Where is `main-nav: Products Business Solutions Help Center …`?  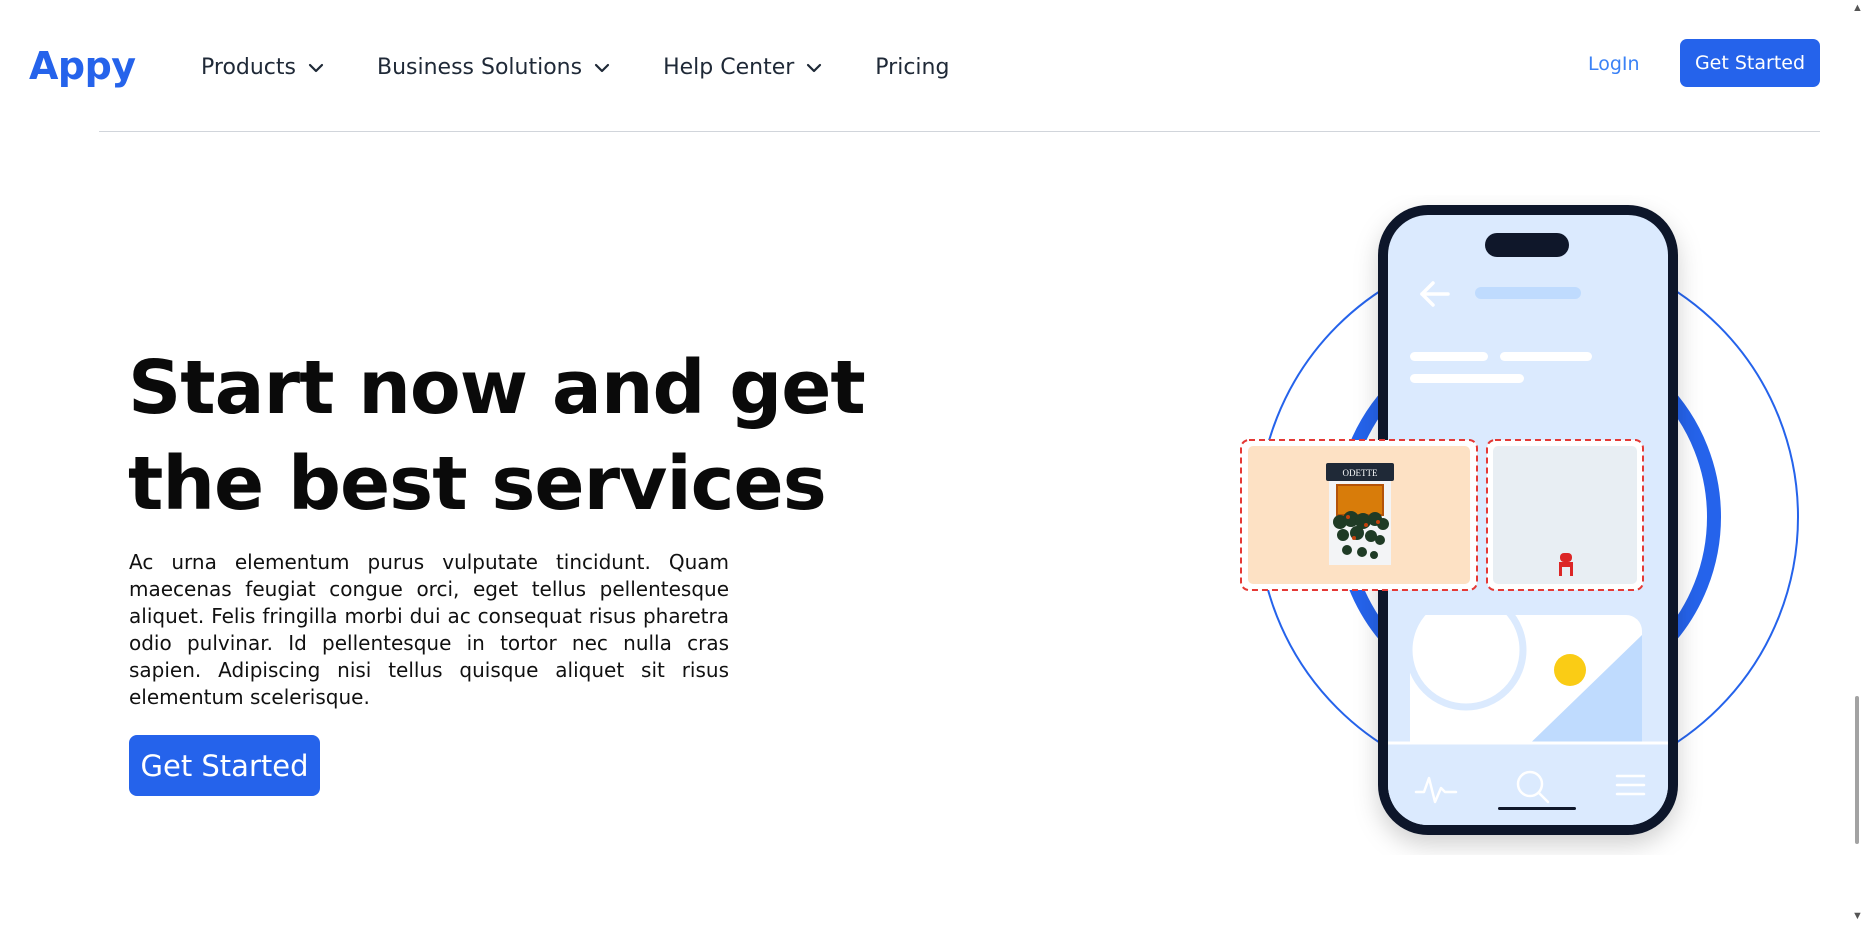
main-nav: Products Business Solutions Help Center … is located at coordinates (575, 67).